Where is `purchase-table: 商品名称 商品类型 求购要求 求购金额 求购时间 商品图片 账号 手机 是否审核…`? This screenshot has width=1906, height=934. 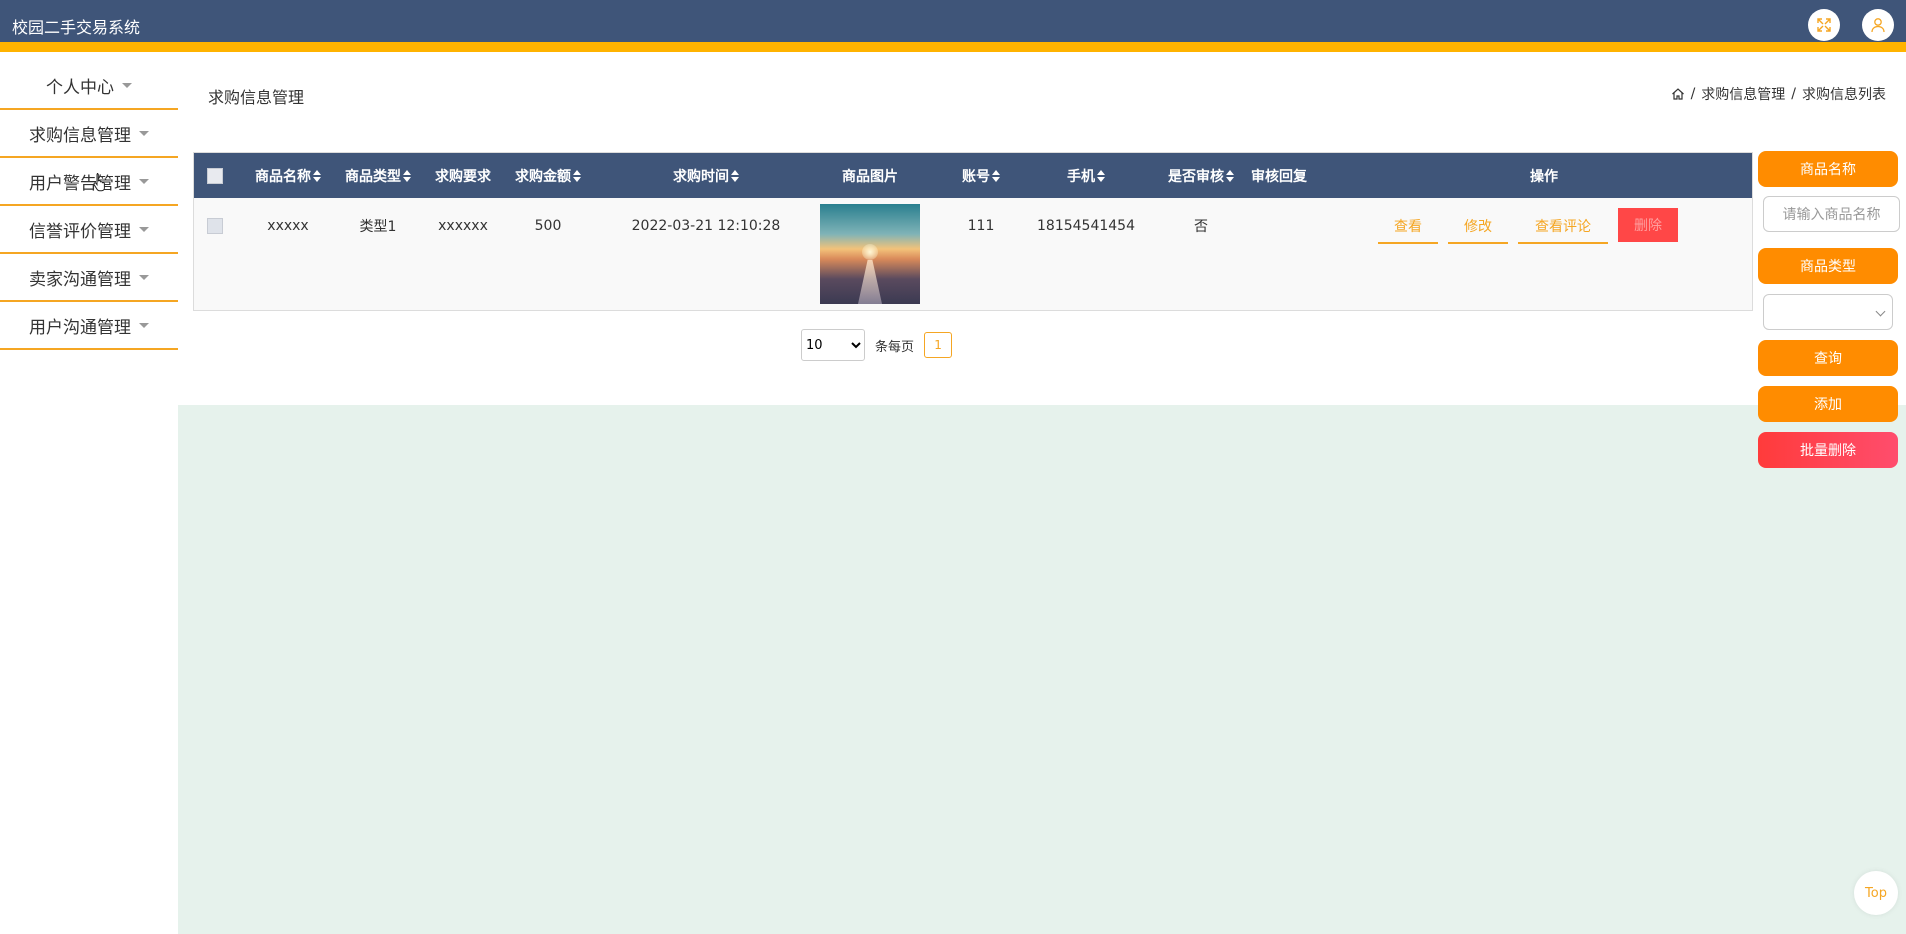
purchase-table: 商品名称 商品类型 求购要求 求购金额 求购时间 商品图片 账号 手机 是否审核… is located at coordinates (973, 231).